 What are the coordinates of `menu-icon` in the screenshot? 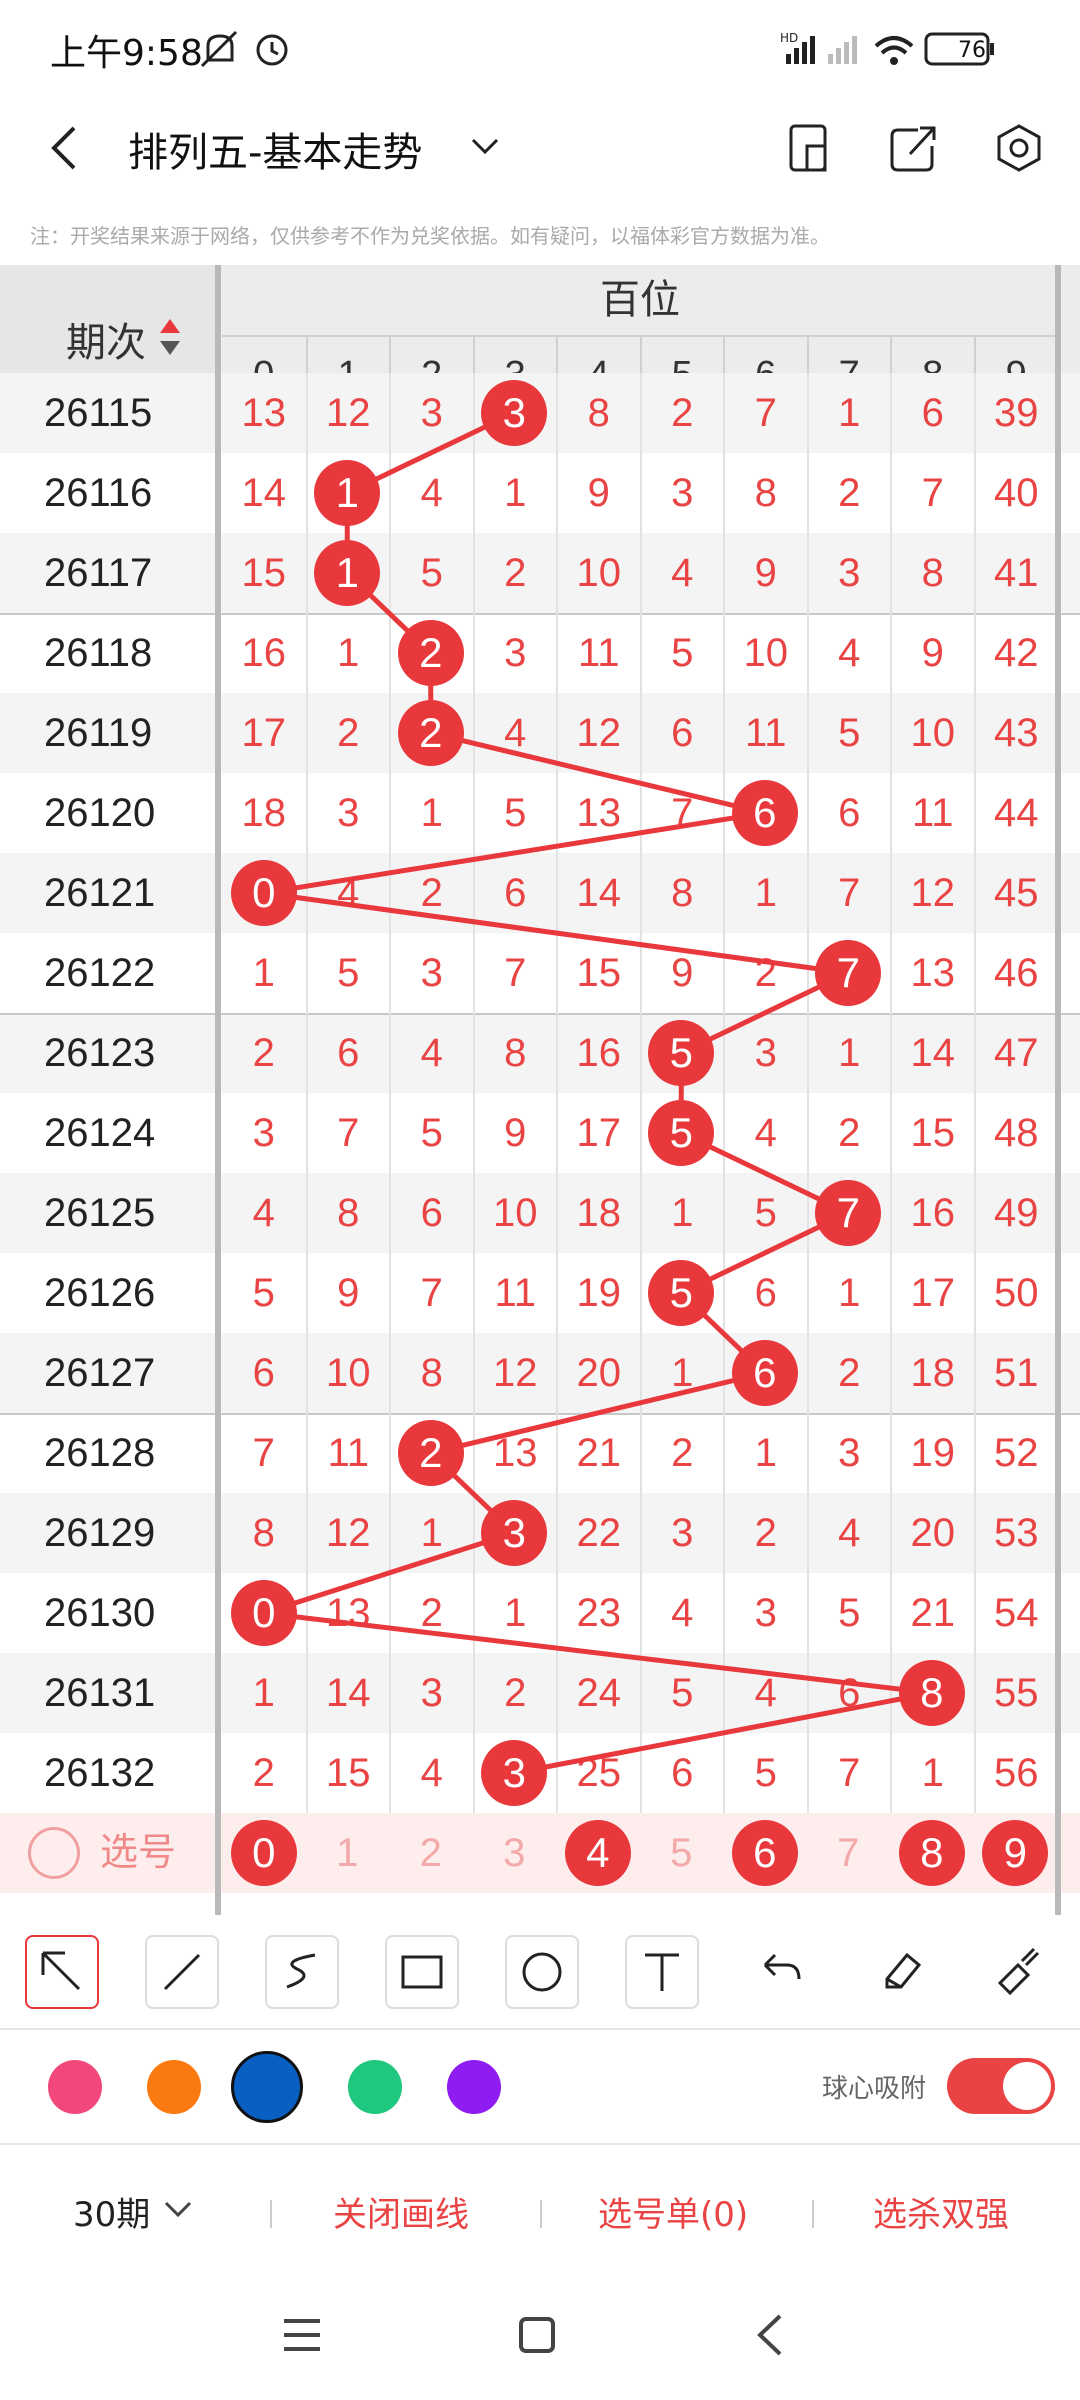 It's located at (302, 2335).